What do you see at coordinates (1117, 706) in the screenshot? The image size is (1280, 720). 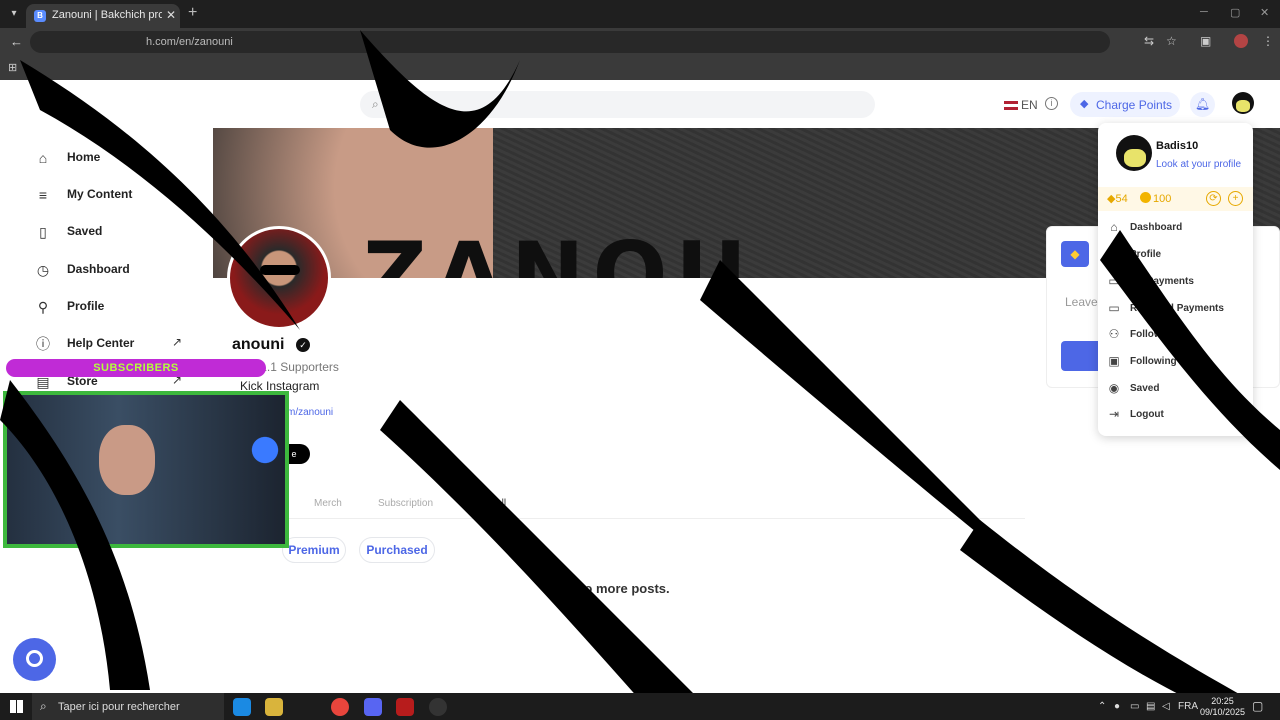 I see `microphone-icon: ●` at bounding box center [1117, 706].